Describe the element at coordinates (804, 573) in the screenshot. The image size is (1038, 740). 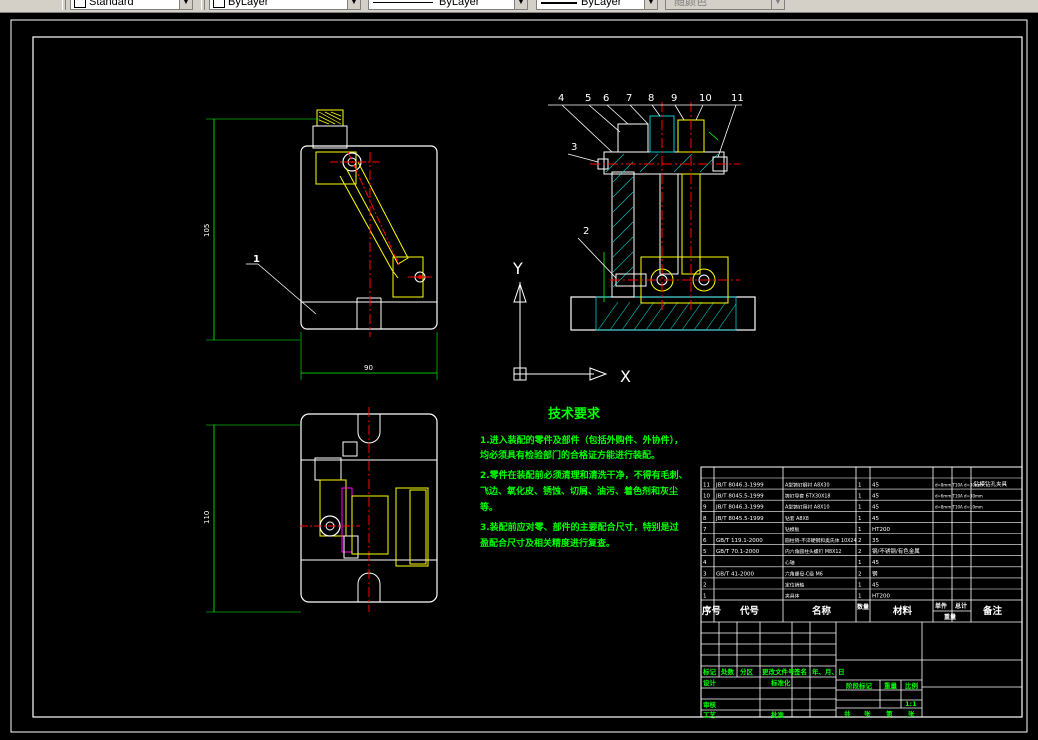
I see `bom-name: 六角螺母-C级 M6` at that location.